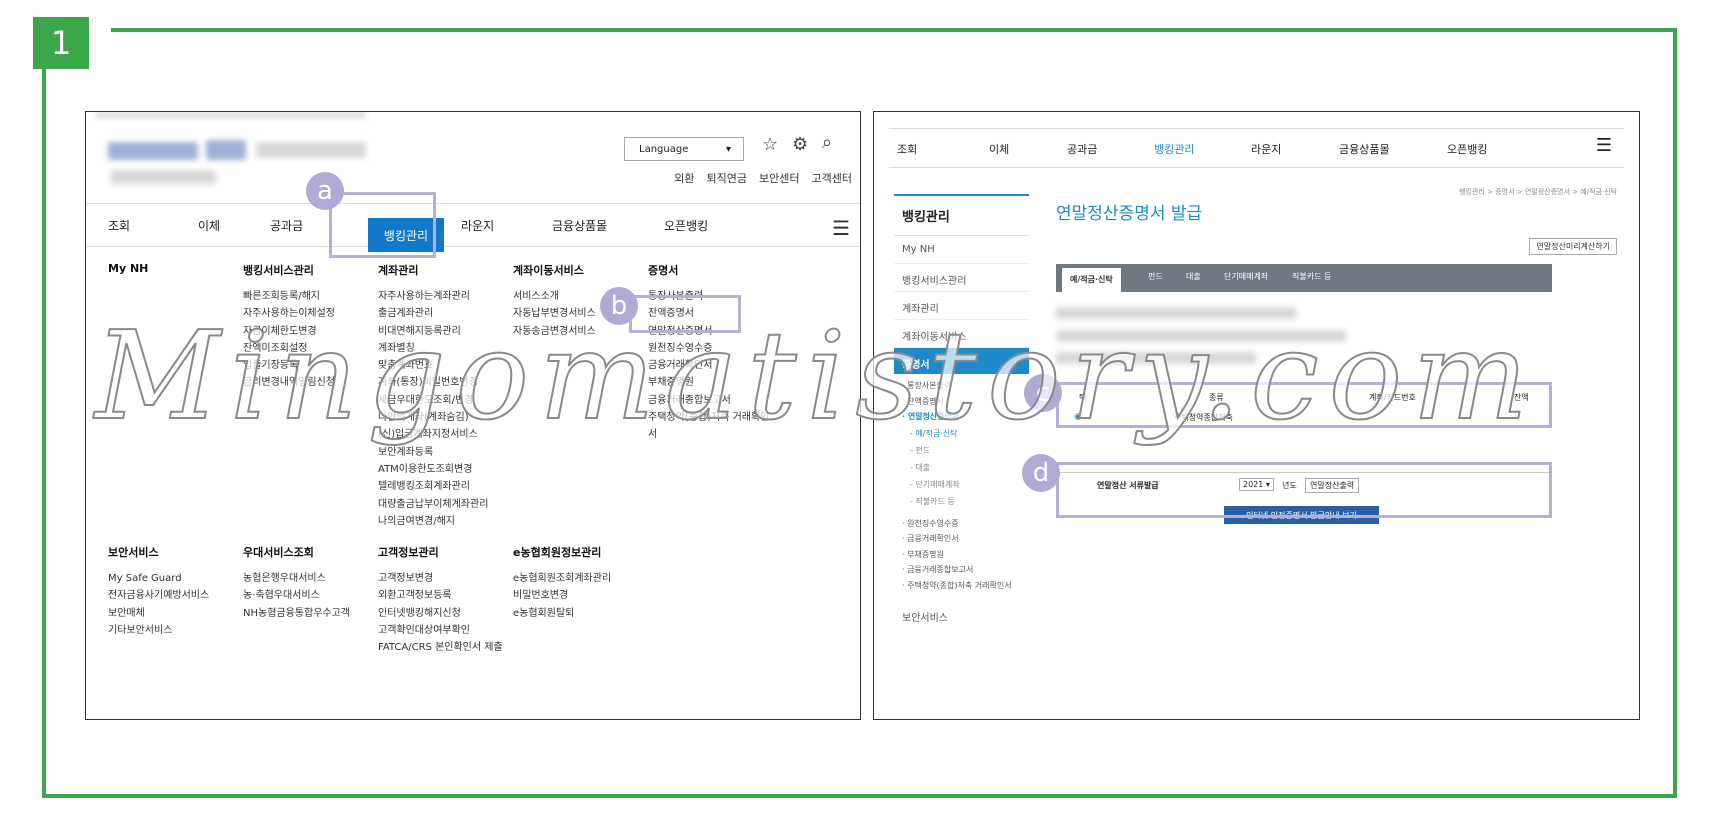 The height and width of the screenshot is (829, 1710). What do you see at coordinates (158, 578) in the screenshot?
I see `menu-item: My Safe Guard` at bounding box center [158, 578].